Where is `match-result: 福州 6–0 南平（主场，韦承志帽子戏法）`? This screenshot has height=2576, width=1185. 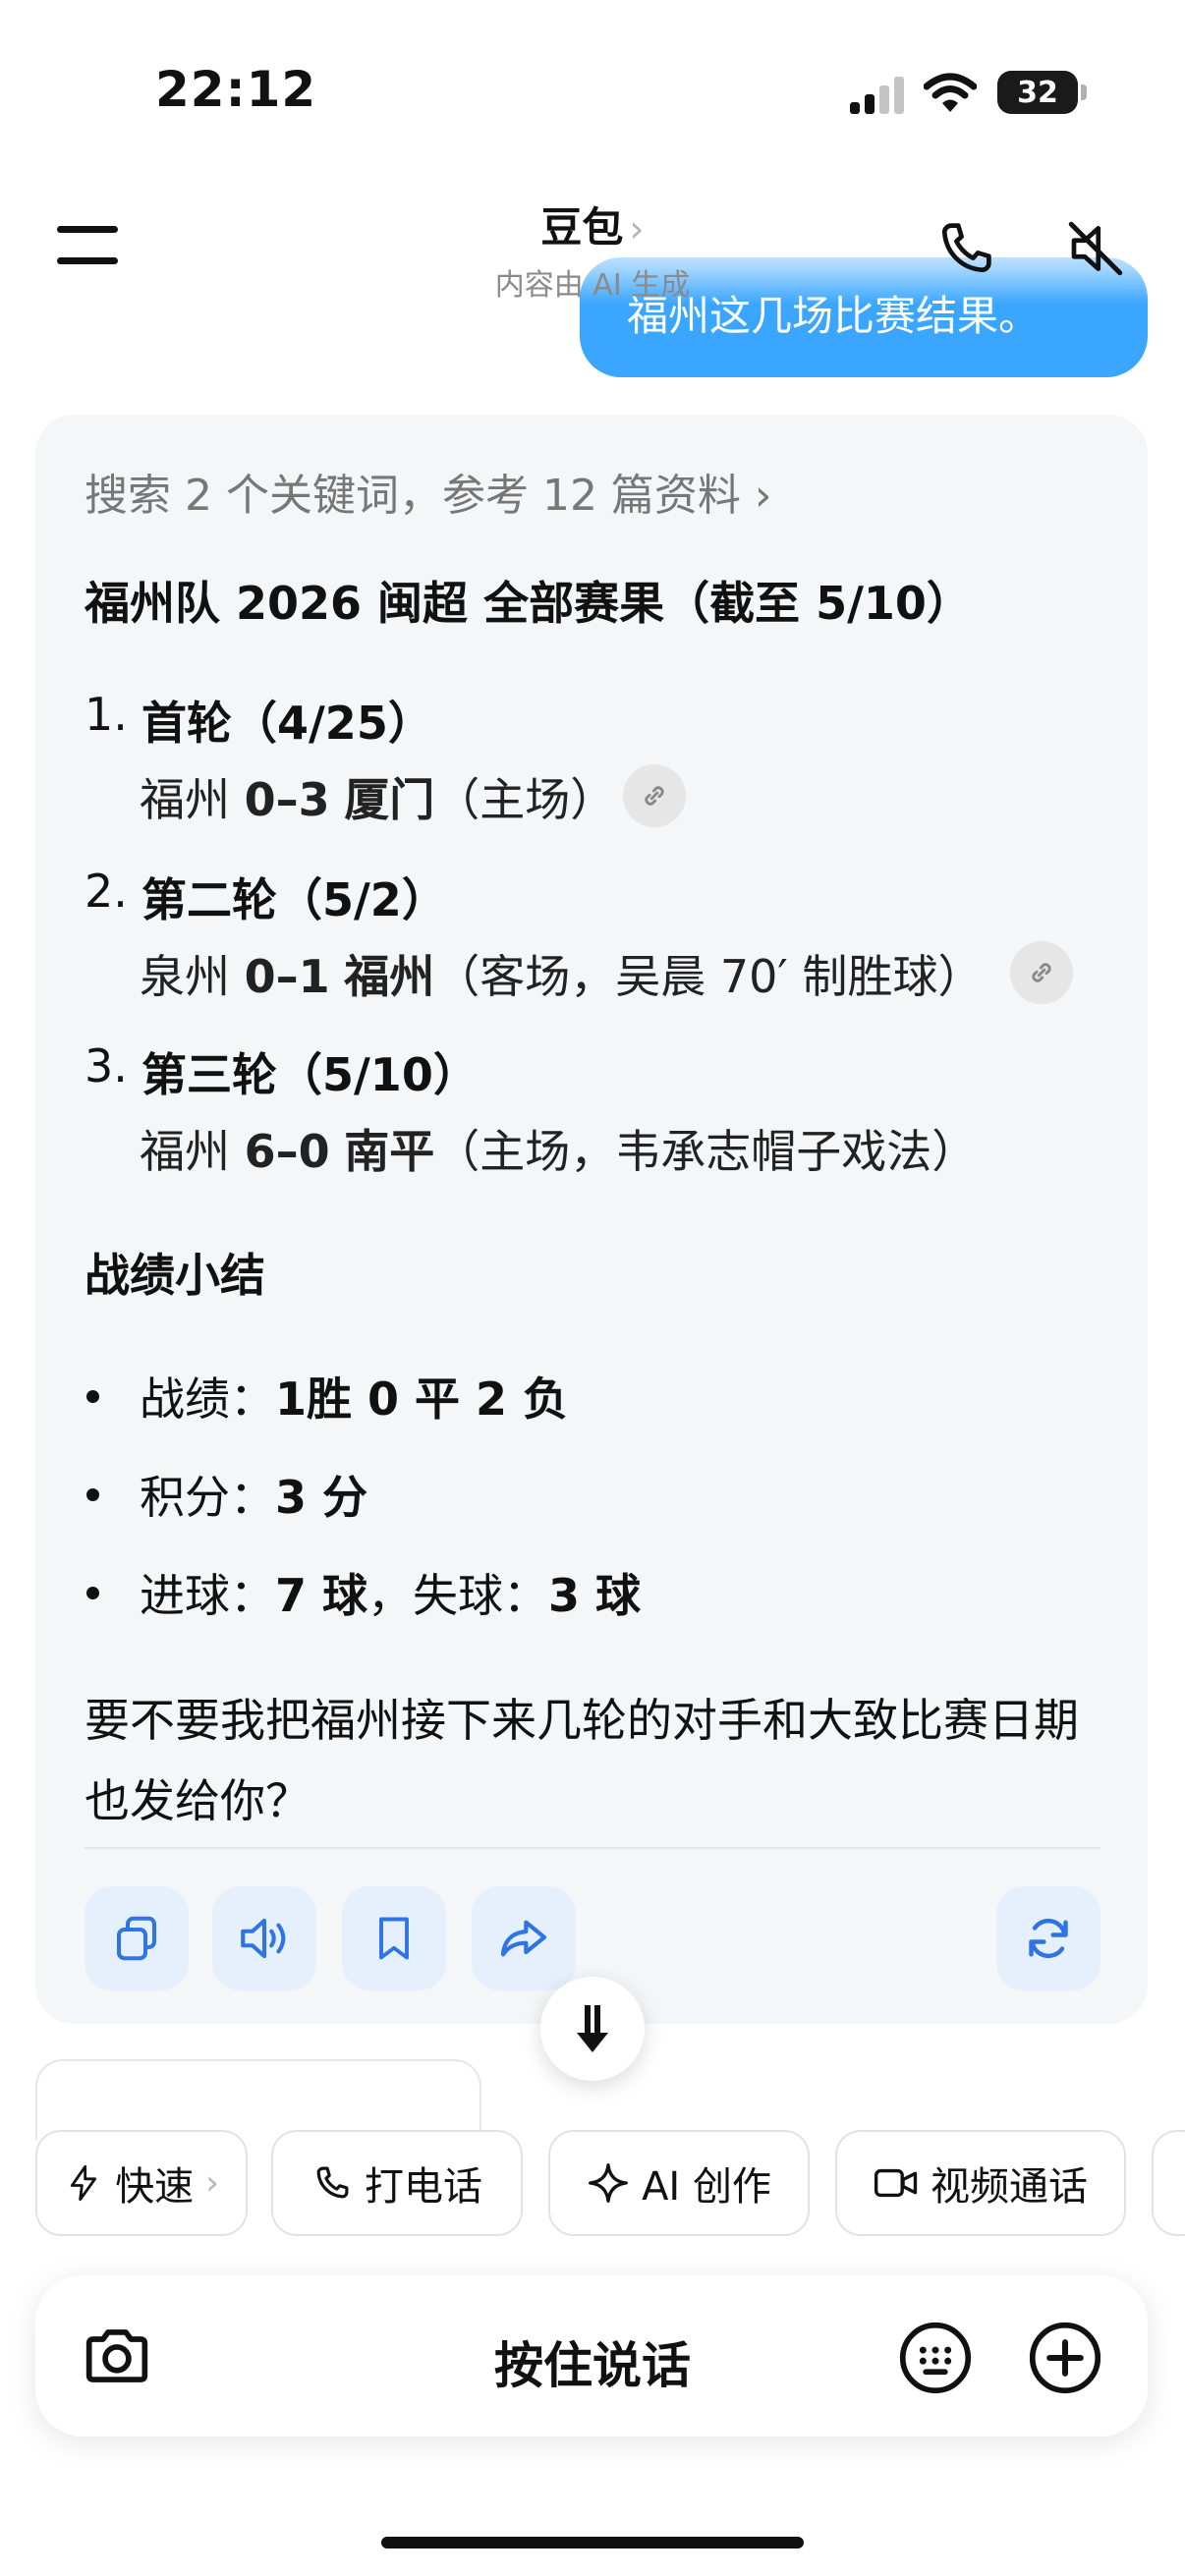
match-result: 福州 6–0 南平（主场，韦承志帽子戏法） is located at coordinates (559, 1148).